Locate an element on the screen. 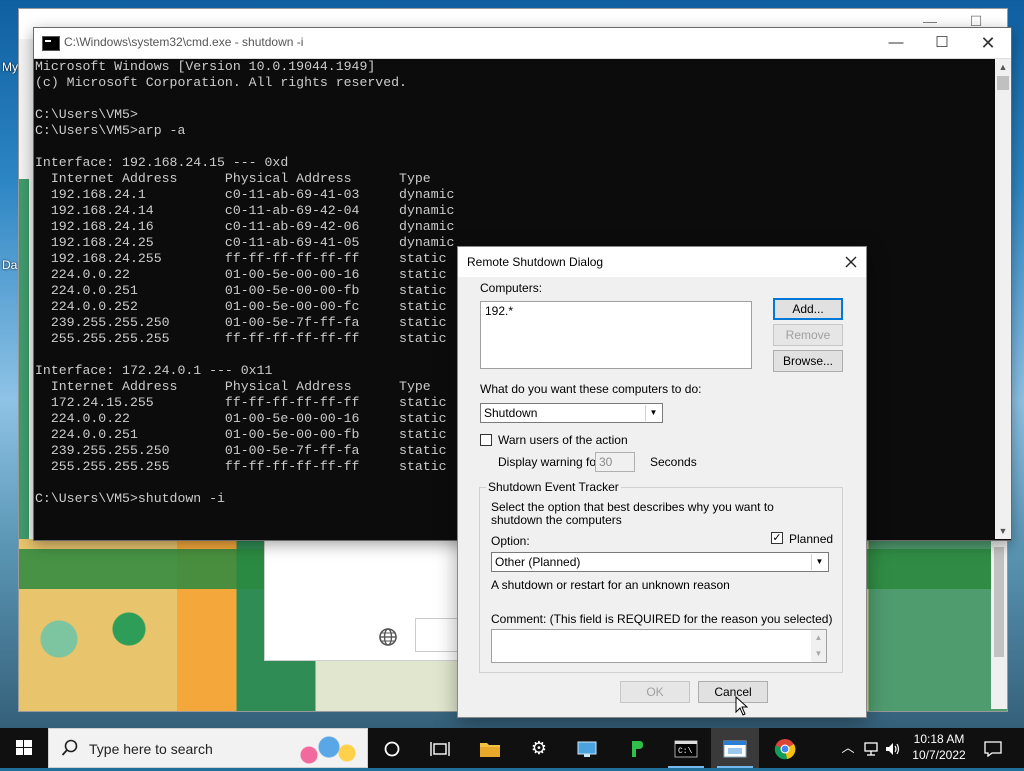 The width and height of the screenshot is (1024, 771). file-explorer-icon is located at coordinates (490, 748).